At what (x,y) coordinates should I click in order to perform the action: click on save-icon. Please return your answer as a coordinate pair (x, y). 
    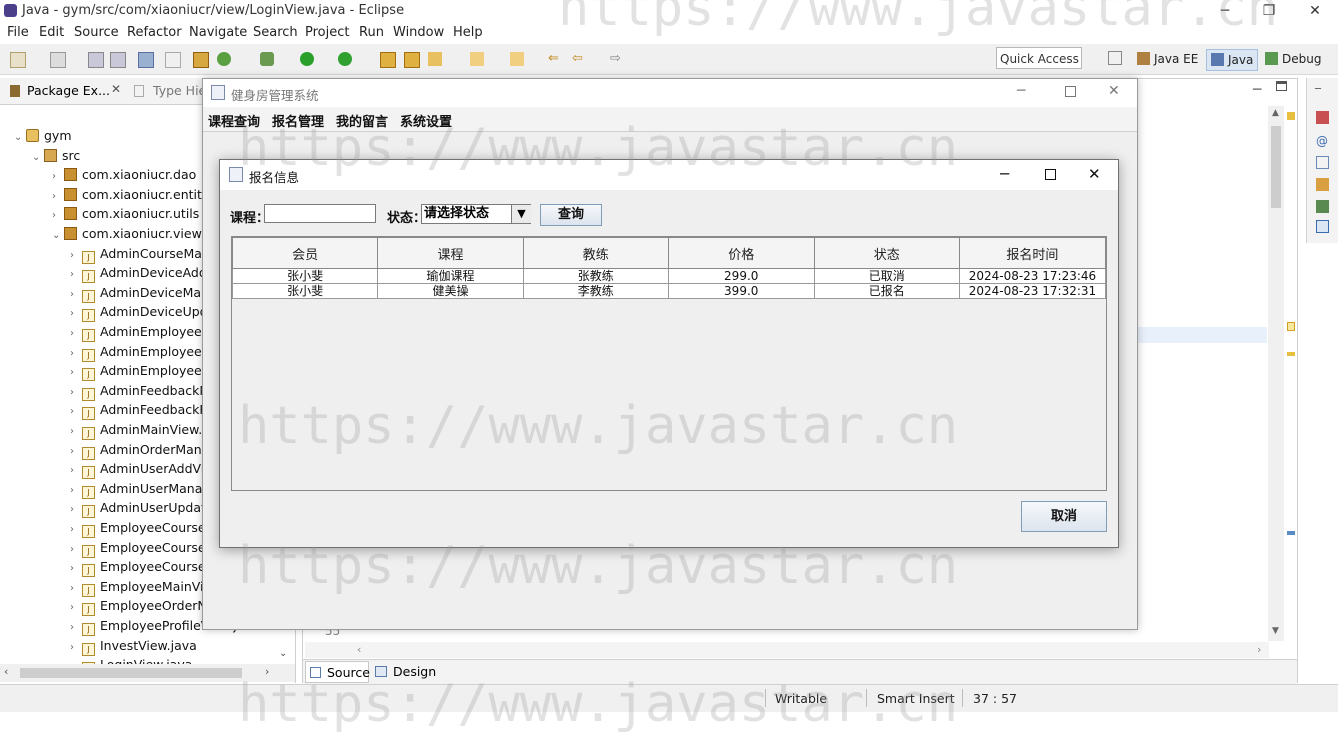
    Looking at the image, I should click on (96, 60).